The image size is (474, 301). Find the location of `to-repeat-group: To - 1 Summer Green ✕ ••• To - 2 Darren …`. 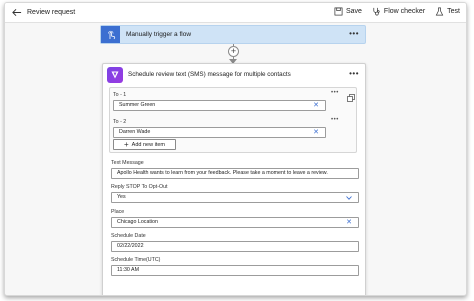

to-repeat-group: To - 1 Summer Green ✕ ••• To - 2 Darren … is located at coordinates (233, 120).